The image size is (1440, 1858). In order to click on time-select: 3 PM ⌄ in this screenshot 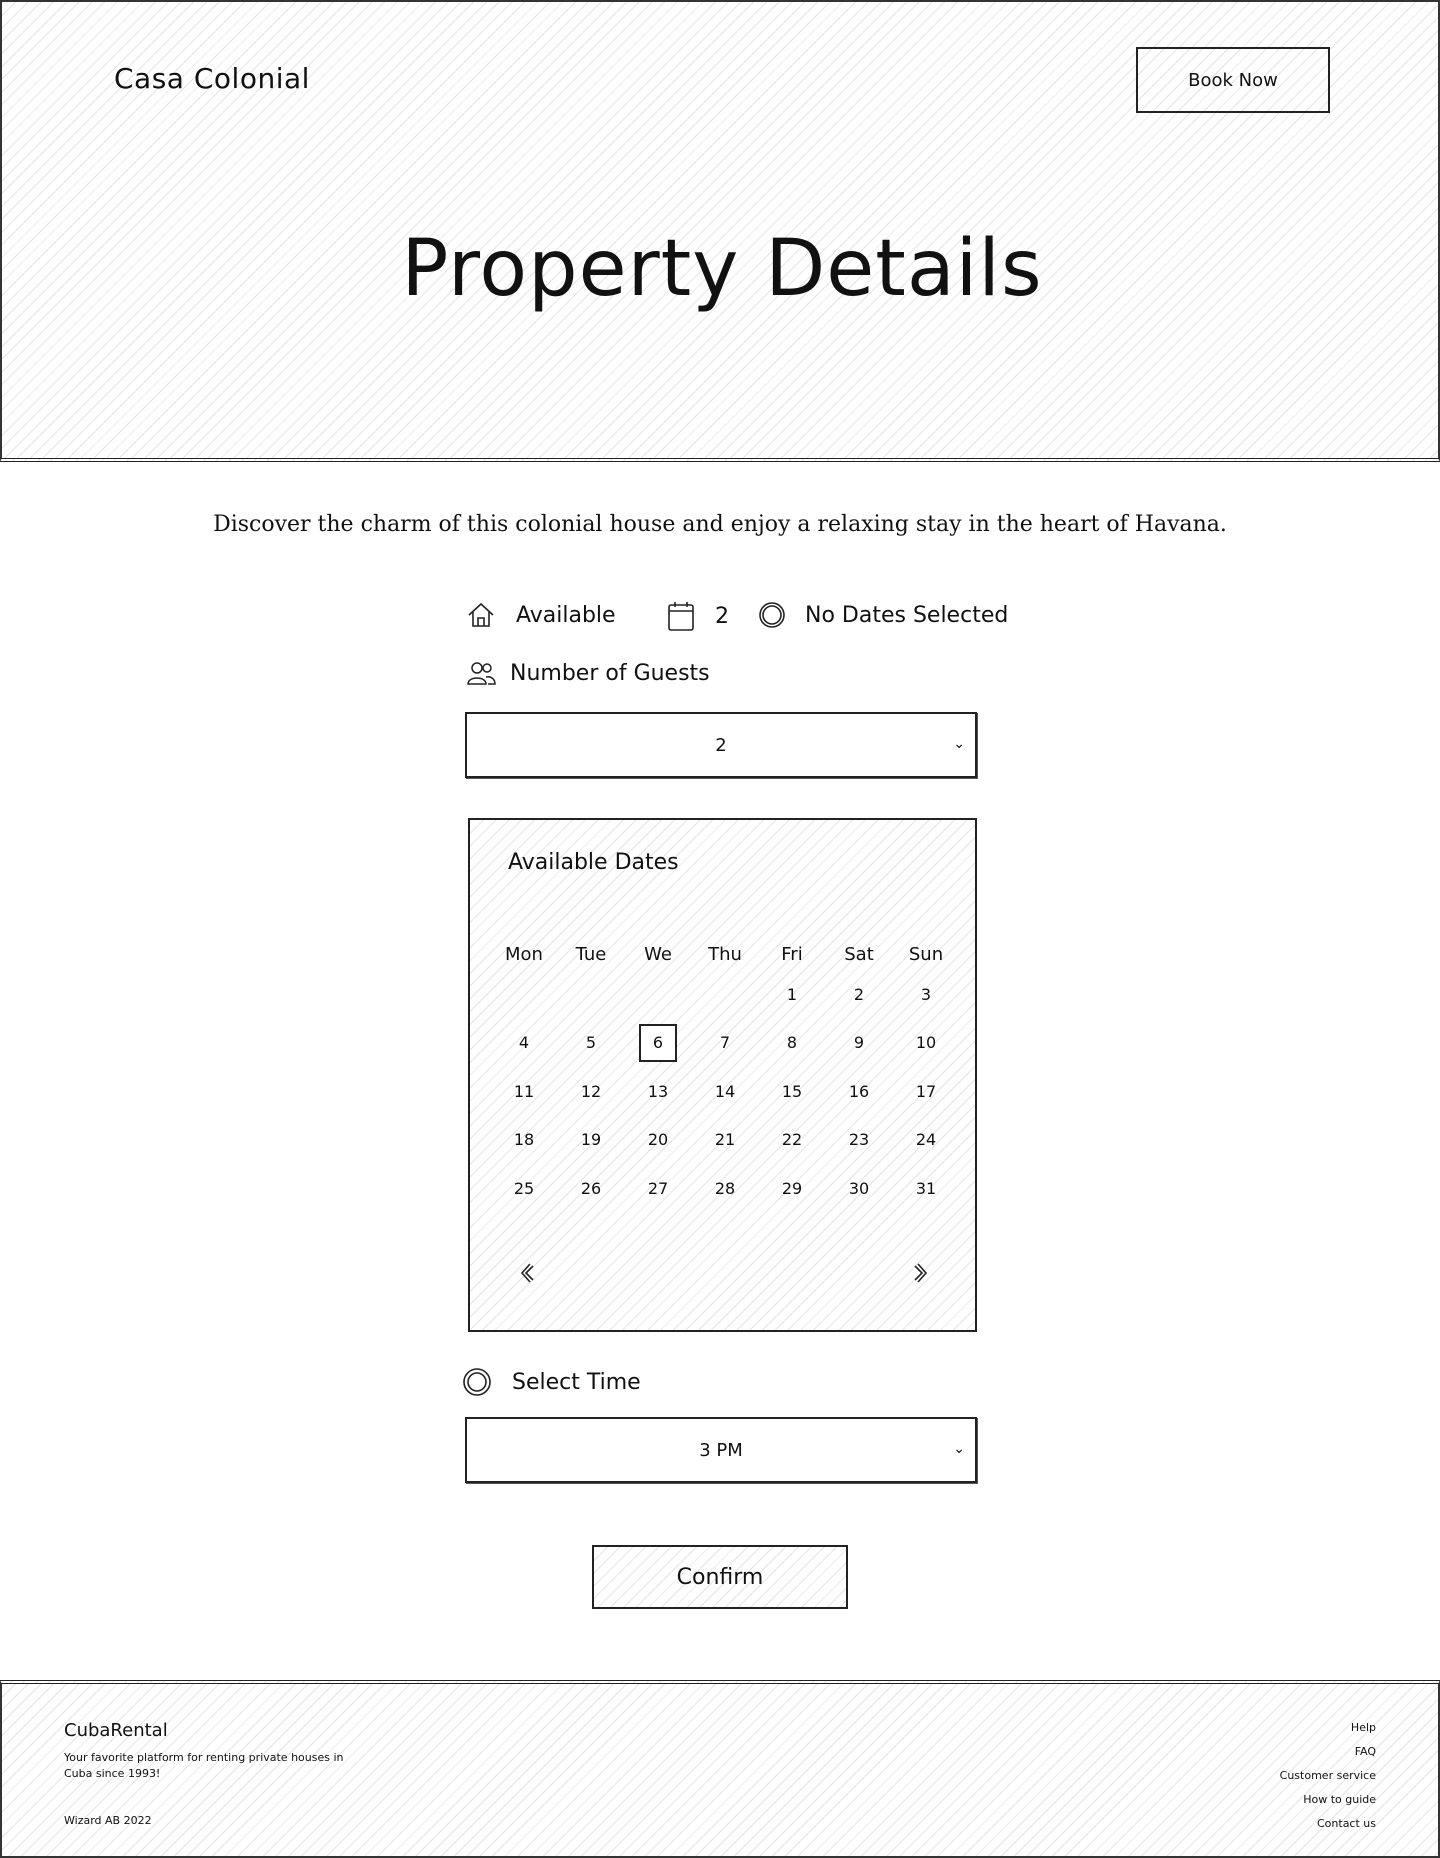, I will do `click(721, 1450)`.